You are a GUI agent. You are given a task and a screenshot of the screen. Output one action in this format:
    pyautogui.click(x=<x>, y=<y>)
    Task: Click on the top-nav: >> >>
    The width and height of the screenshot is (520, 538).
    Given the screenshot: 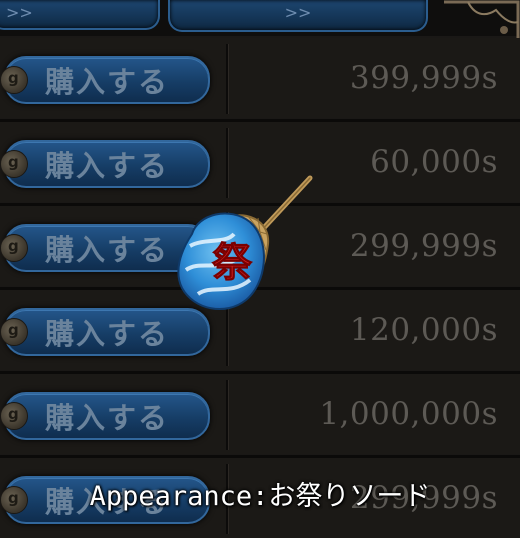 What is the action you would take?
    pyautogui.click(x=260, y=19)
    